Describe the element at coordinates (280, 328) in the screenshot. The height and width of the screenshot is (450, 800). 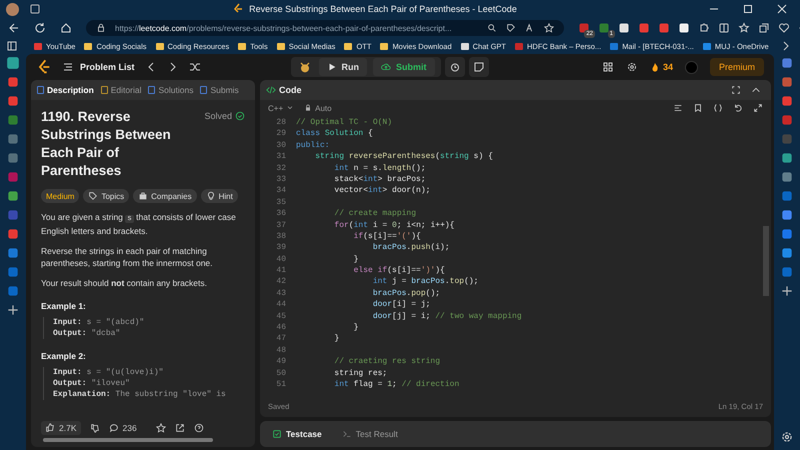
I see `line-number: 46` at that location.